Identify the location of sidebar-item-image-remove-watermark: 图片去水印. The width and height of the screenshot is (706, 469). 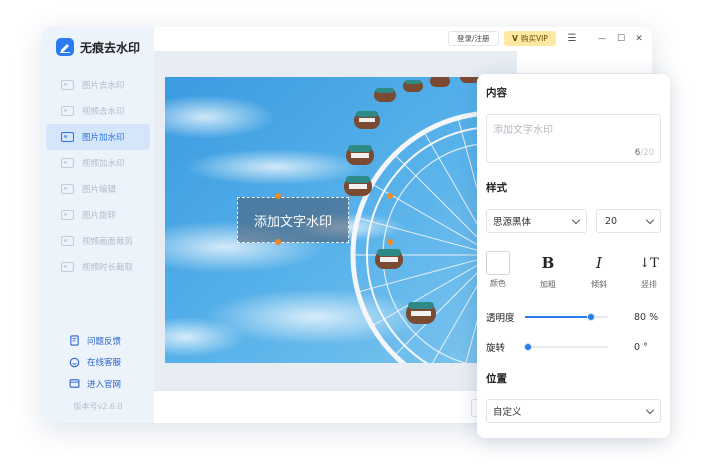
(98, 85).